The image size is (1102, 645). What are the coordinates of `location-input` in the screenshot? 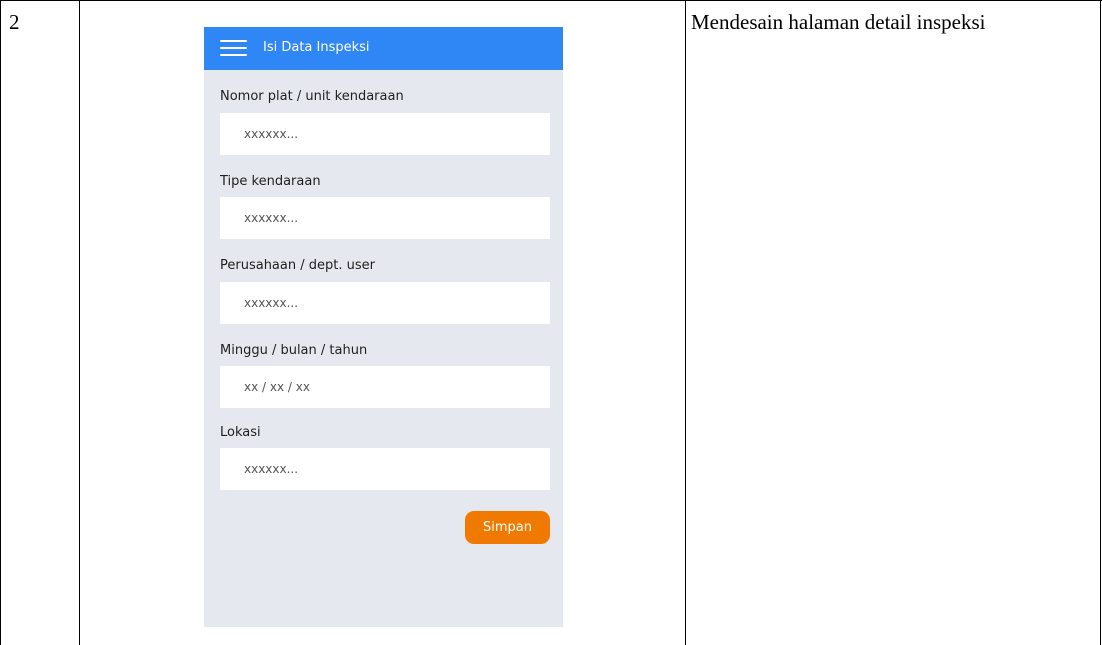 It's located at (385, 469).